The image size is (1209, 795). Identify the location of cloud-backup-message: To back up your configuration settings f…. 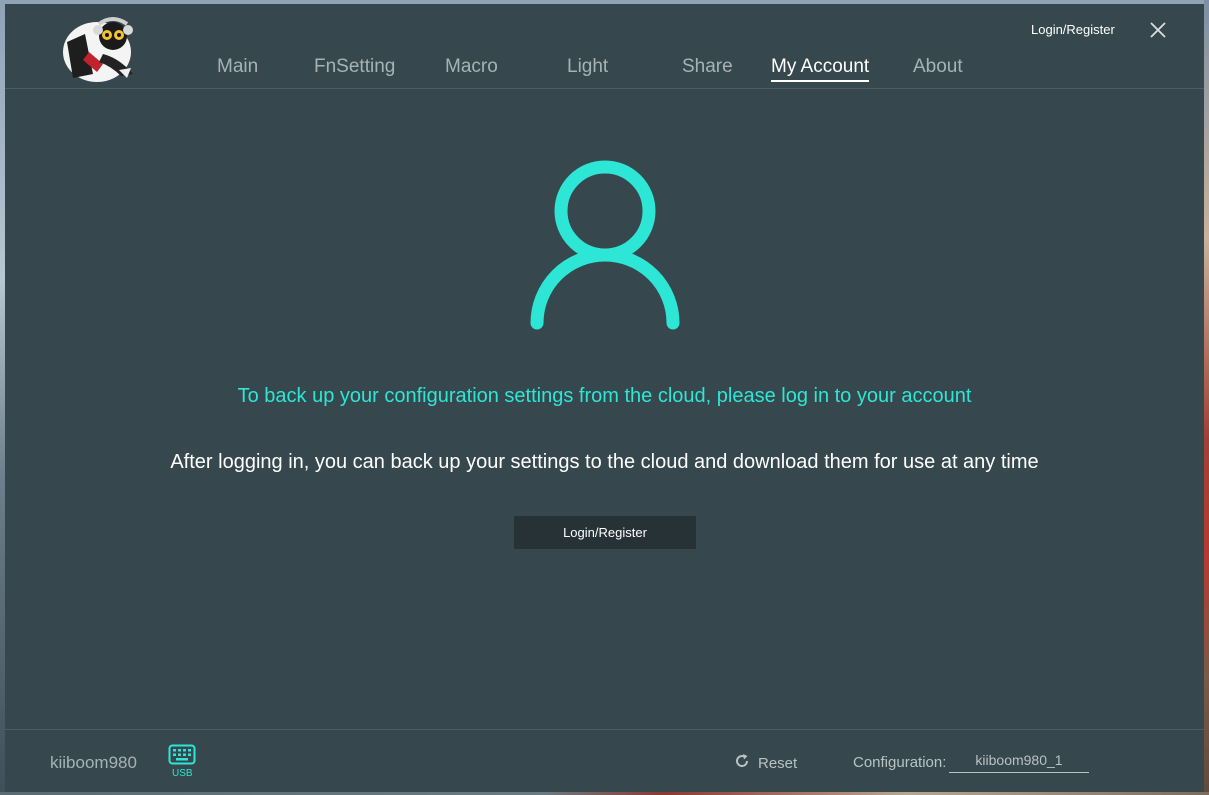
(604, 396).